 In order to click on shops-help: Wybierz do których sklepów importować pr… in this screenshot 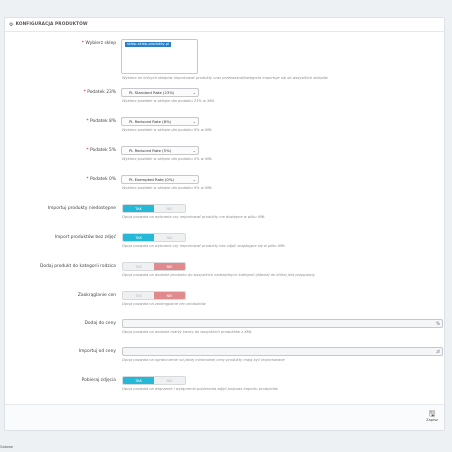, I will do `click(225, 78)`.